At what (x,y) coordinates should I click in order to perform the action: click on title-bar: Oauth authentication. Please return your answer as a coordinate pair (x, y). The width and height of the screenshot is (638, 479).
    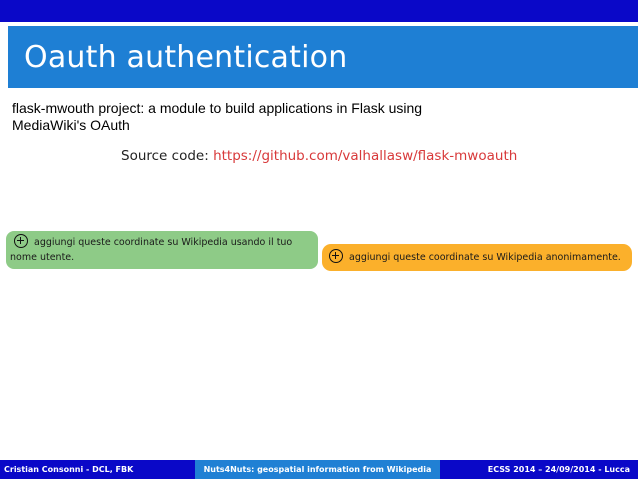
    Looking at the image, I should click on (323, 57).